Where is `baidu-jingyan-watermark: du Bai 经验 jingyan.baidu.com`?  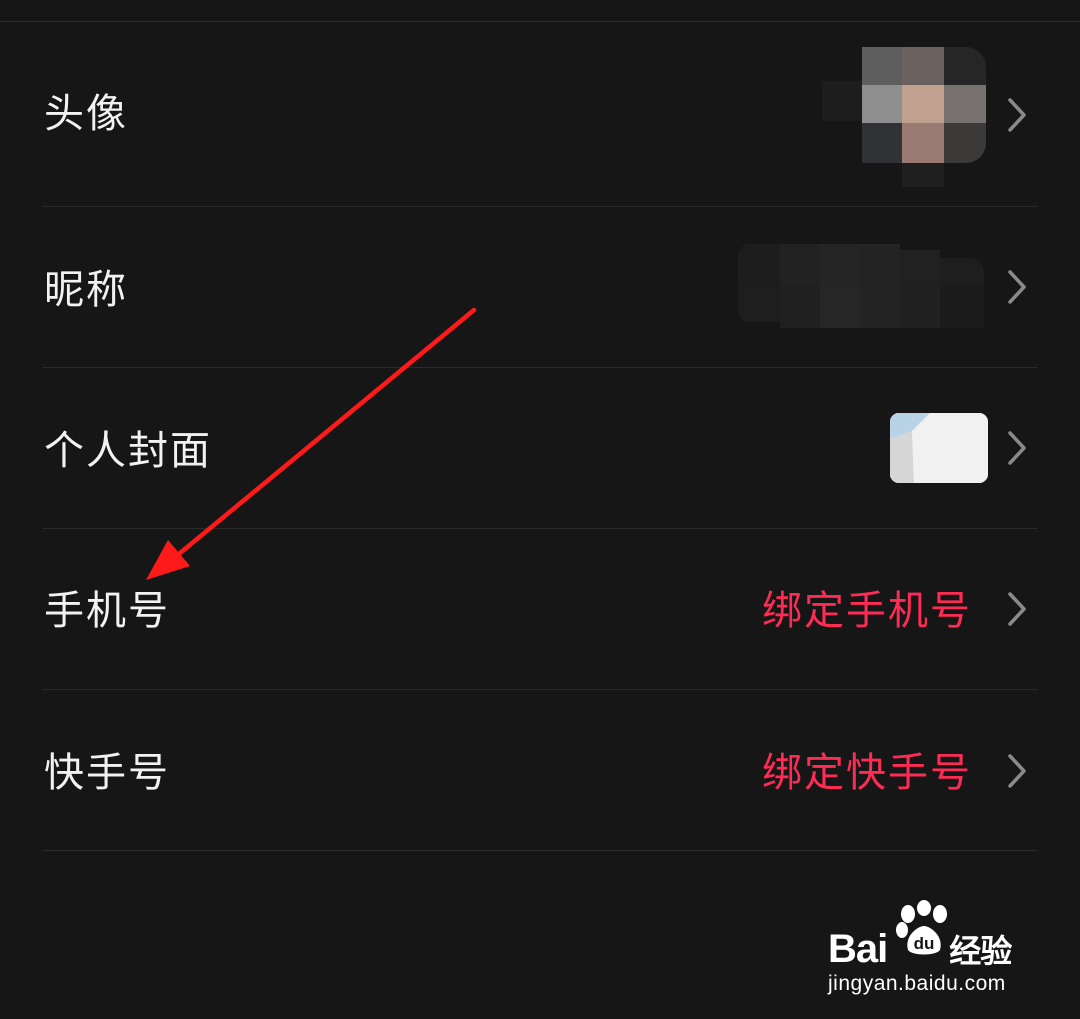 baidu-jingyan-watermark: du Bai 经验 jingyan.baidu.com is located at coordinates (928, 950).